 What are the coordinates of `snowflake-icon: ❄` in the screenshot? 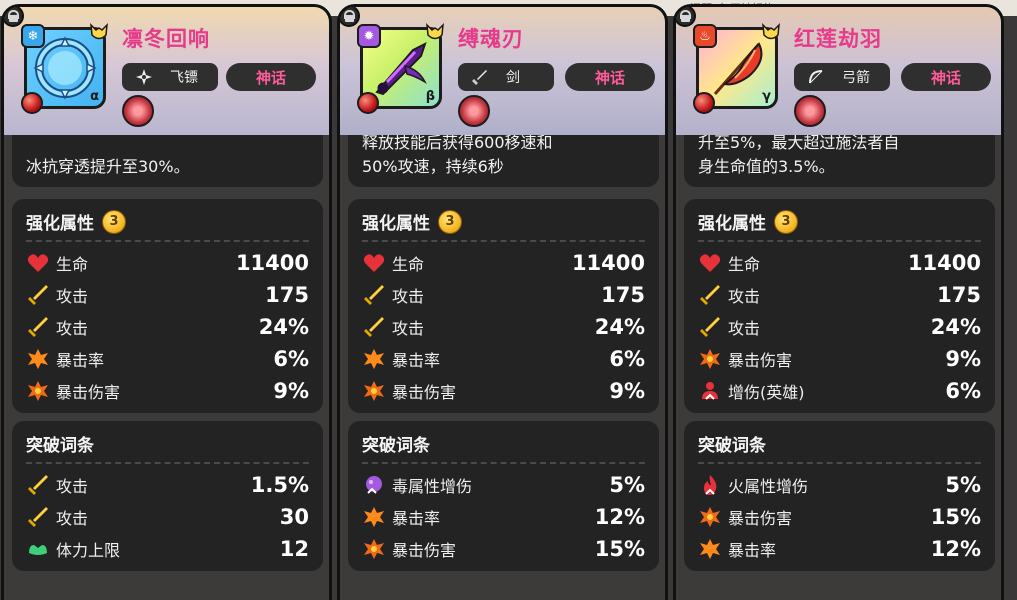 It's located at (33, 36).